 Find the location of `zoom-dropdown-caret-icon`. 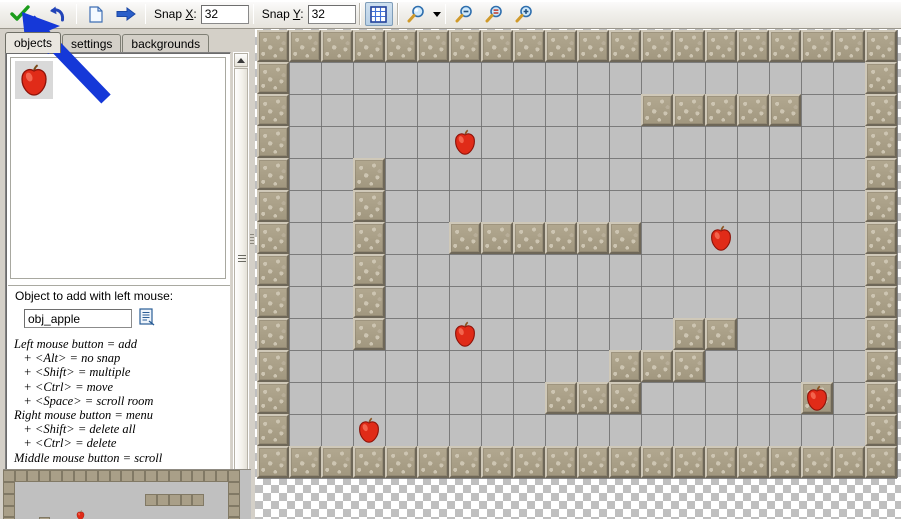

zoom-dropdown-caret-icon is located at coordinates (436, 14).